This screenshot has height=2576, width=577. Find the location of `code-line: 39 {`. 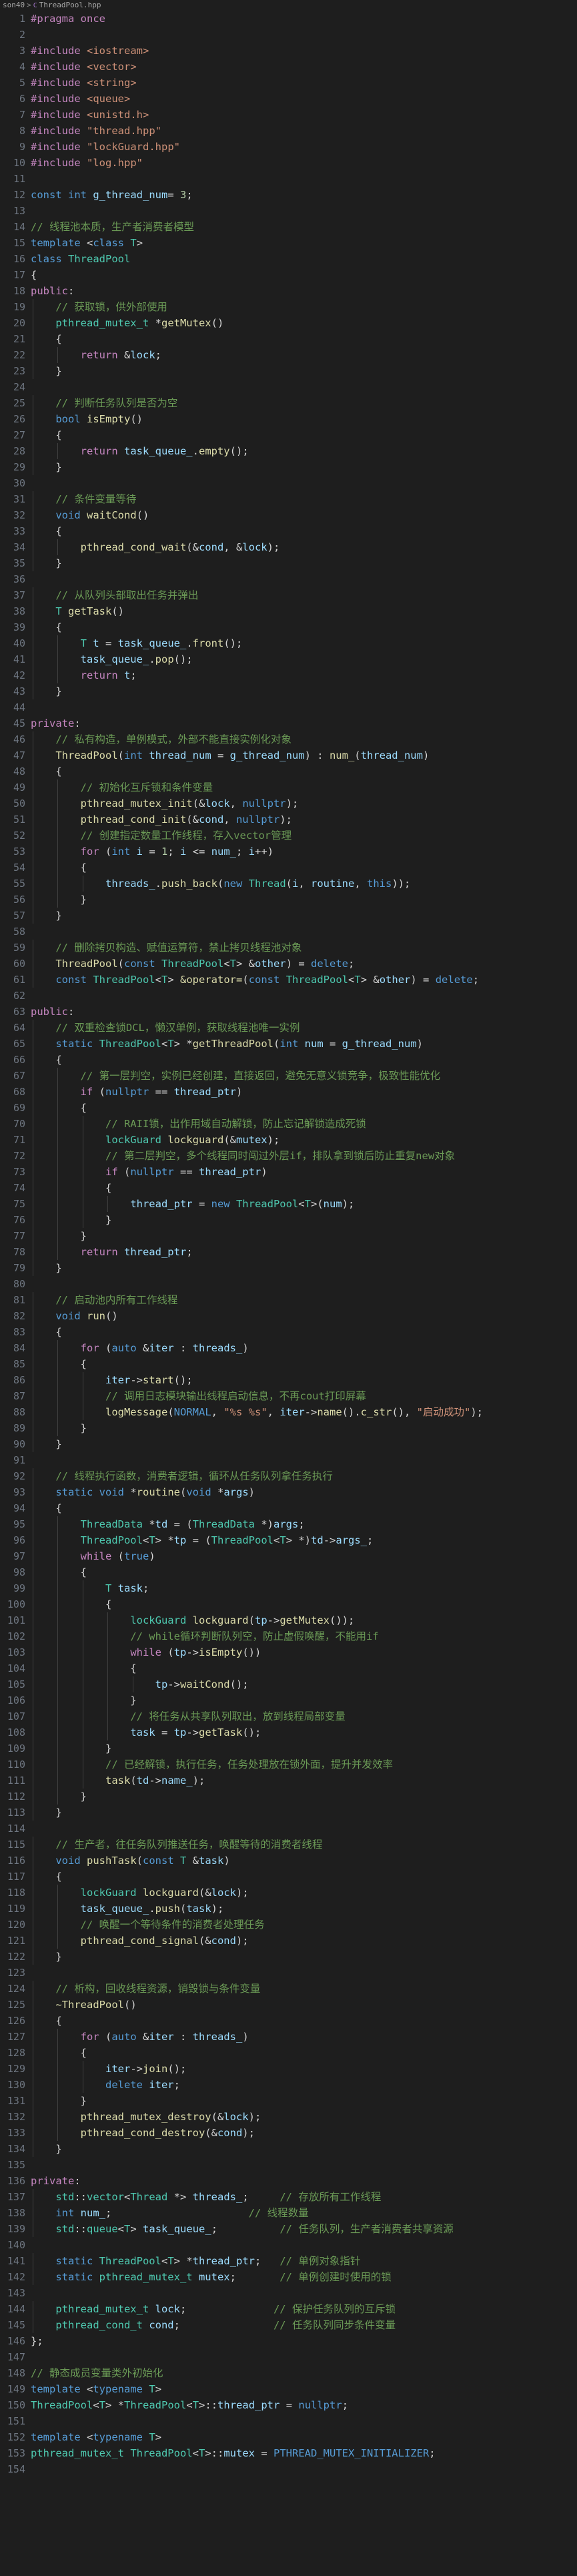

code-line: 39 { is located at coordinates (288, 627).